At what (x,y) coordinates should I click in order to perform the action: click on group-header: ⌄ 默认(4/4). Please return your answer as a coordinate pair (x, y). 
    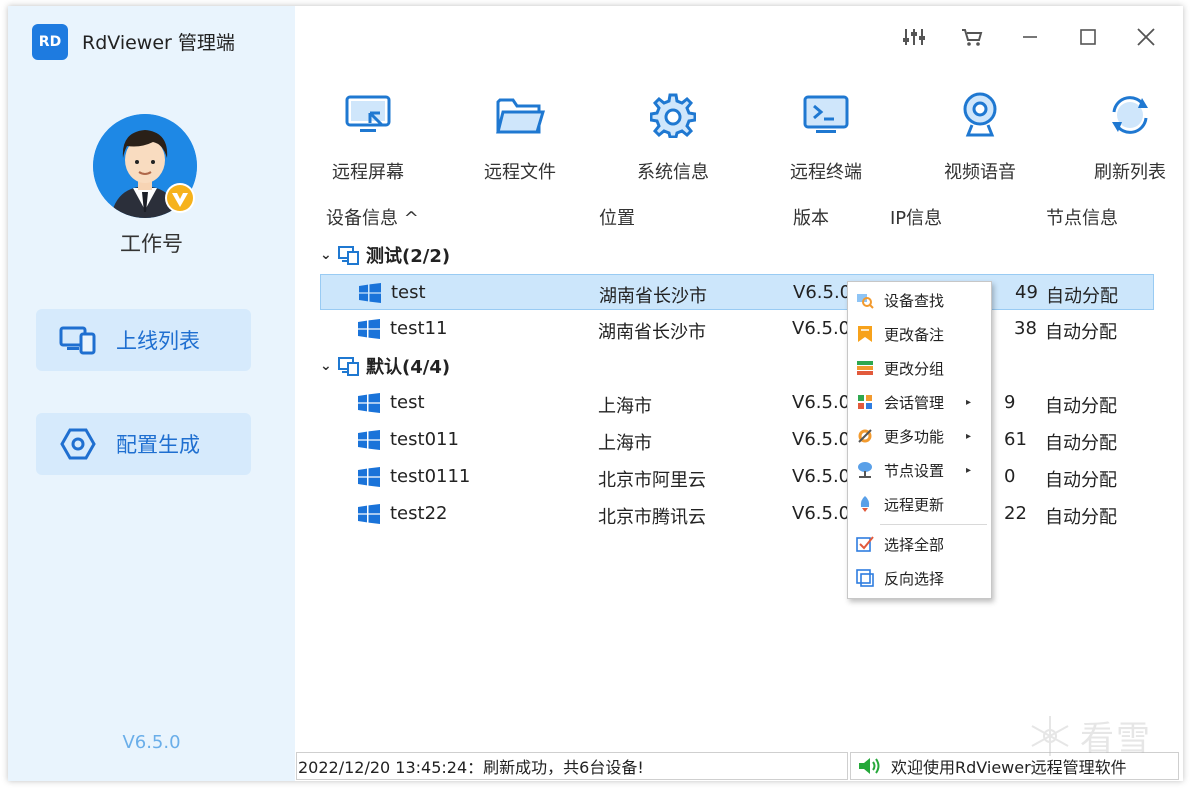
    Looking at the image, I should click on (385, 366).